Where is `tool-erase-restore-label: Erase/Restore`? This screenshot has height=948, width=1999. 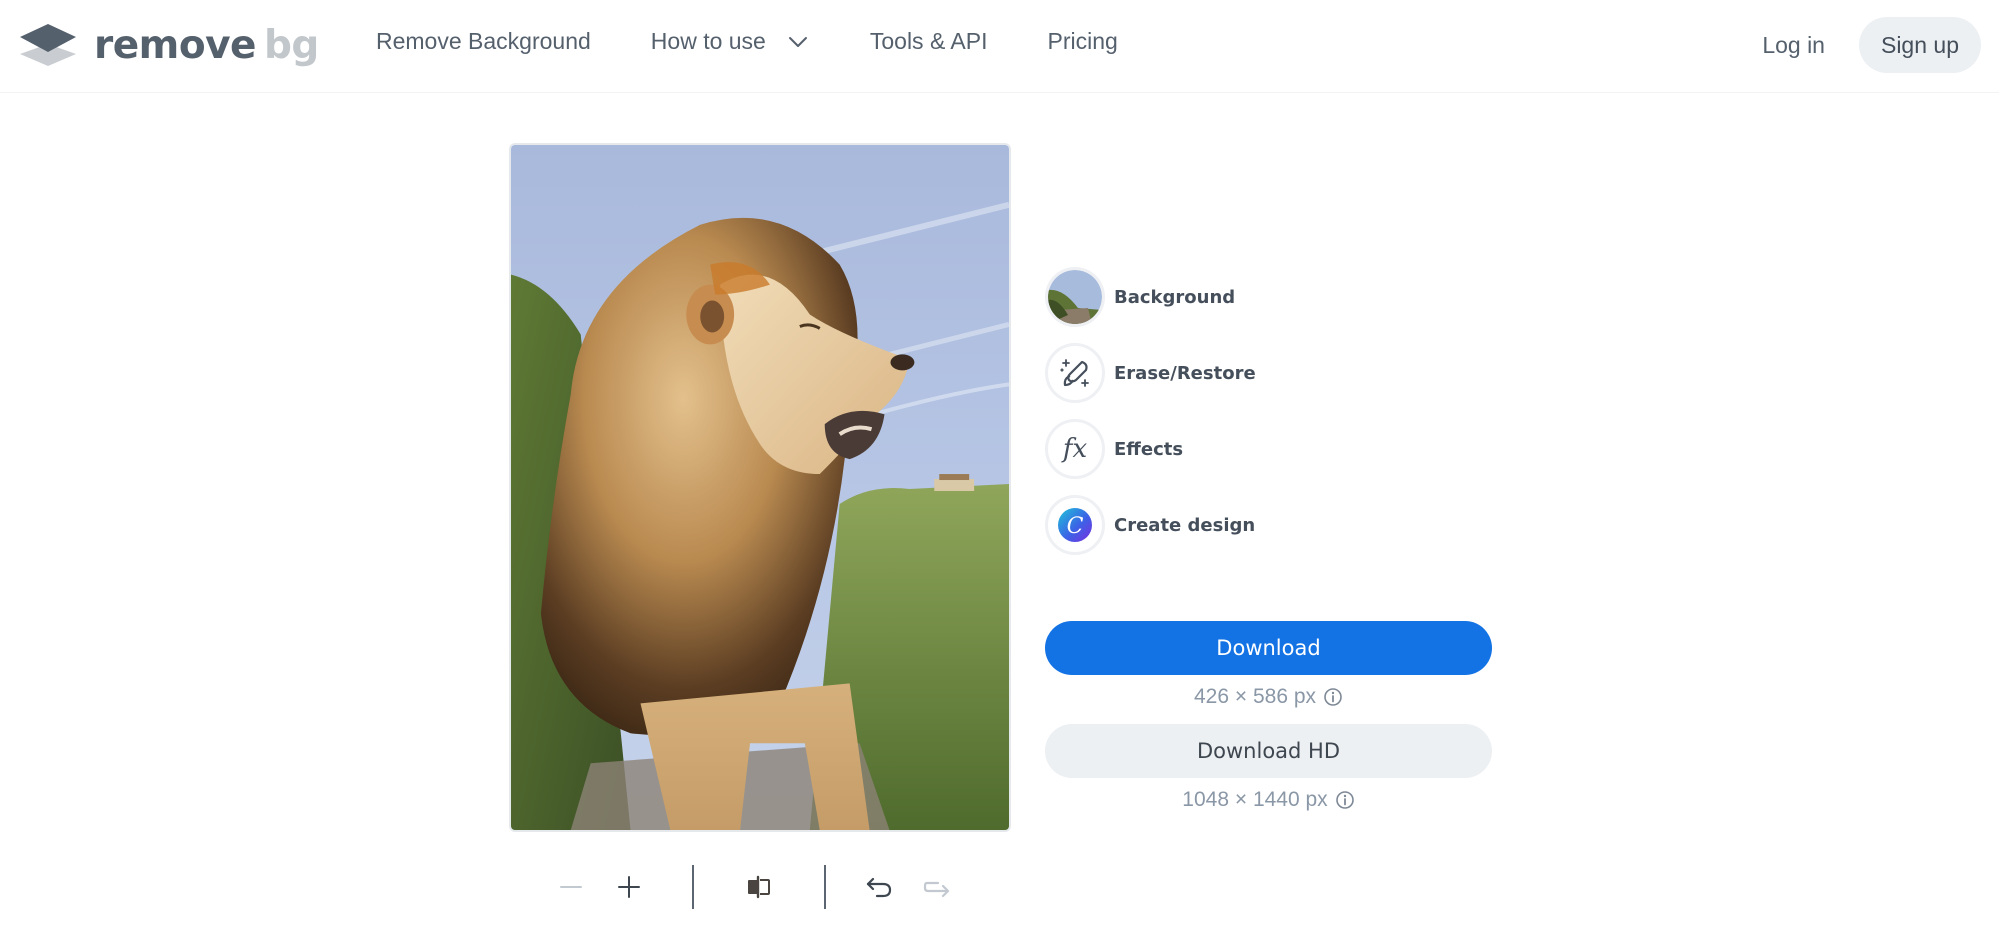
tool-erase-restore-label: Erase/Restore is located at coordinates (1185, 373).